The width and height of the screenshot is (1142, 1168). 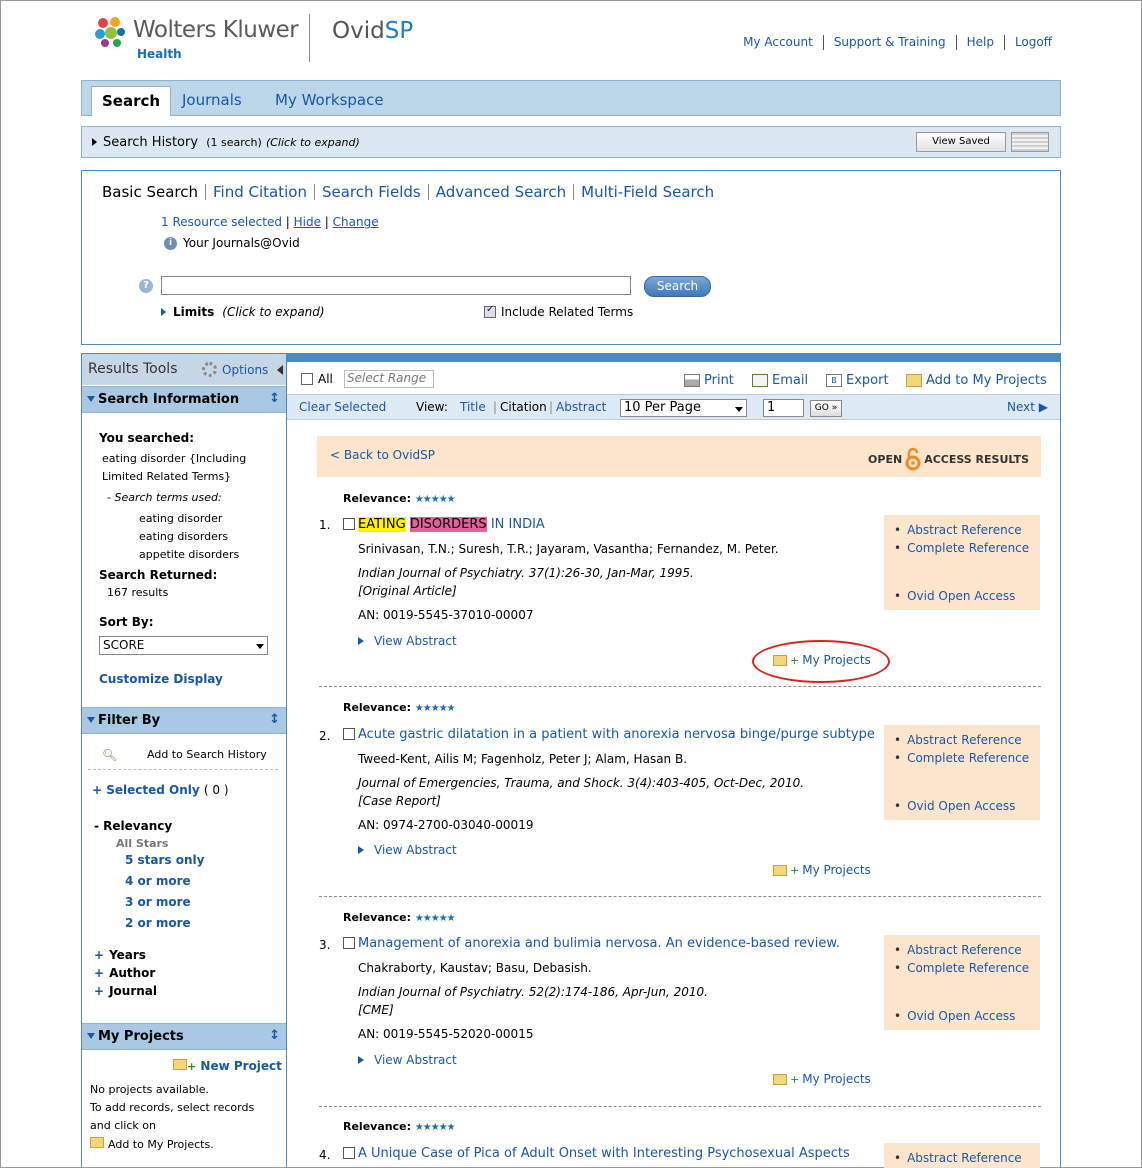 I want to click on tab-search-fields: Search Fields, so click(x=372, y=192).